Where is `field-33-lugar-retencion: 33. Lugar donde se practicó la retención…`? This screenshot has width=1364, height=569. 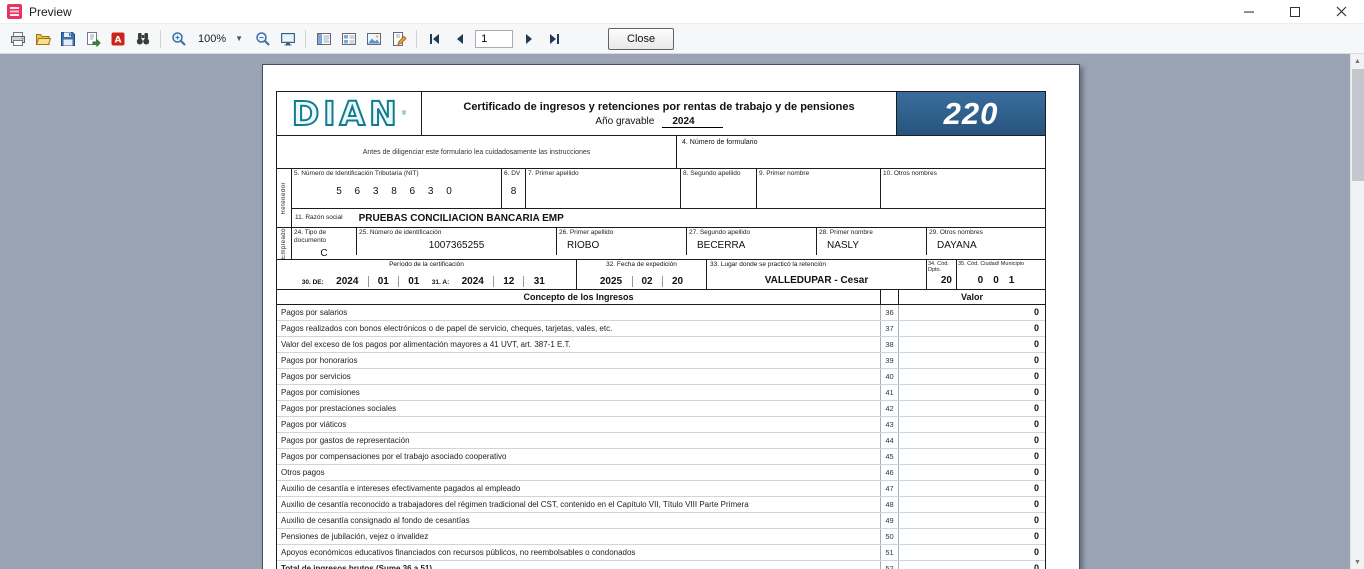 field-33-lugar-retencion: 33. Lugar donde se practicó la retención… is located at coordinates (817, 275).